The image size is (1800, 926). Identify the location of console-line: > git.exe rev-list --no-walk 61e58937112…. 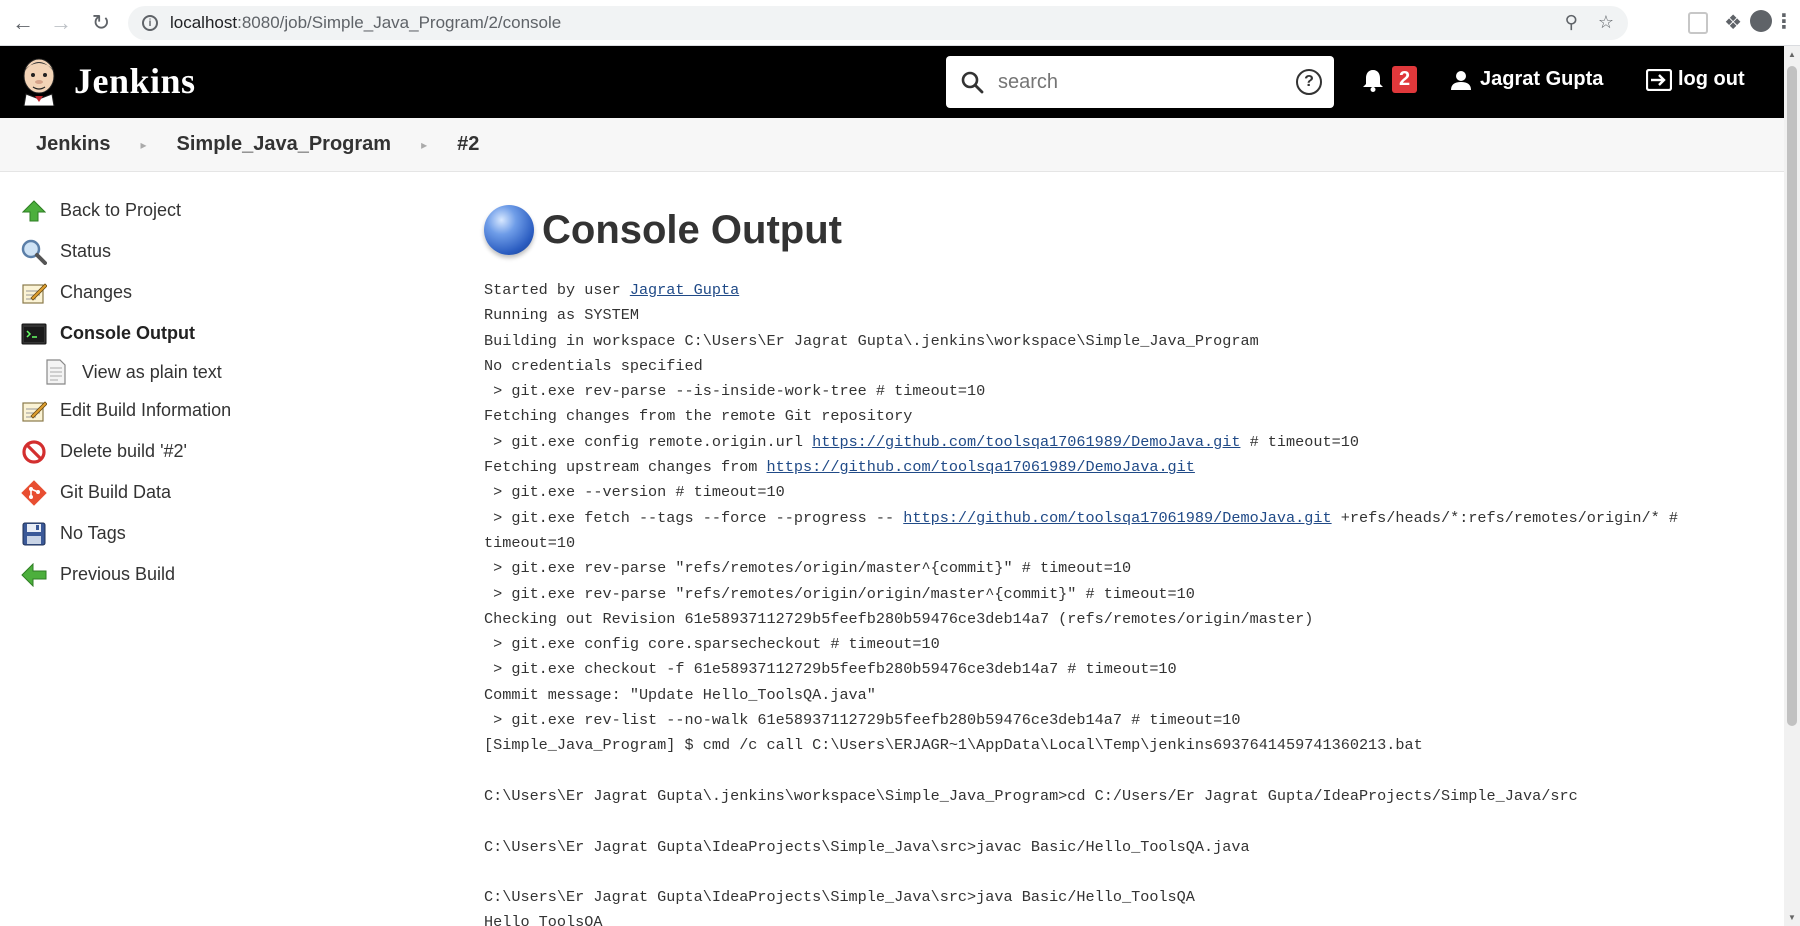
(862, 720).